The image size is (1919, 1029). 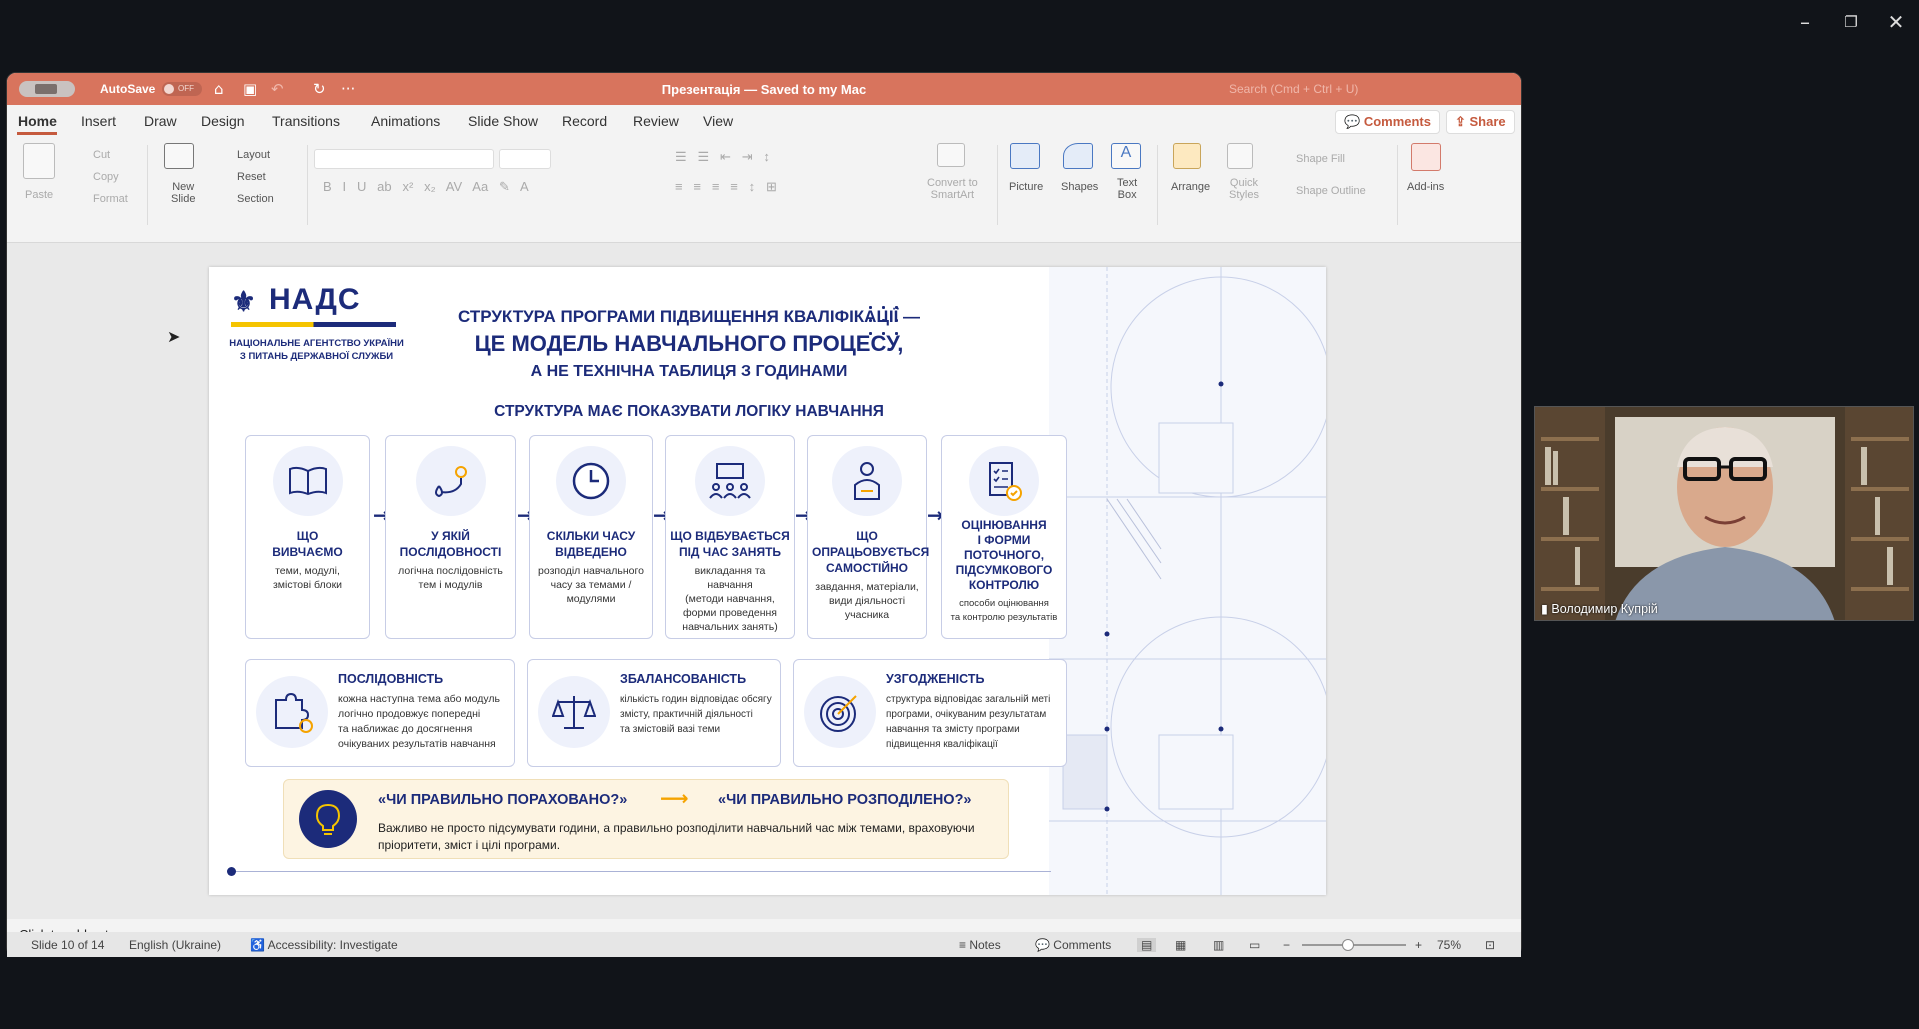 What do you see at coordinates (307, 481) in the screenshot?
I see `book-icon` at bounding box center [307, 481].